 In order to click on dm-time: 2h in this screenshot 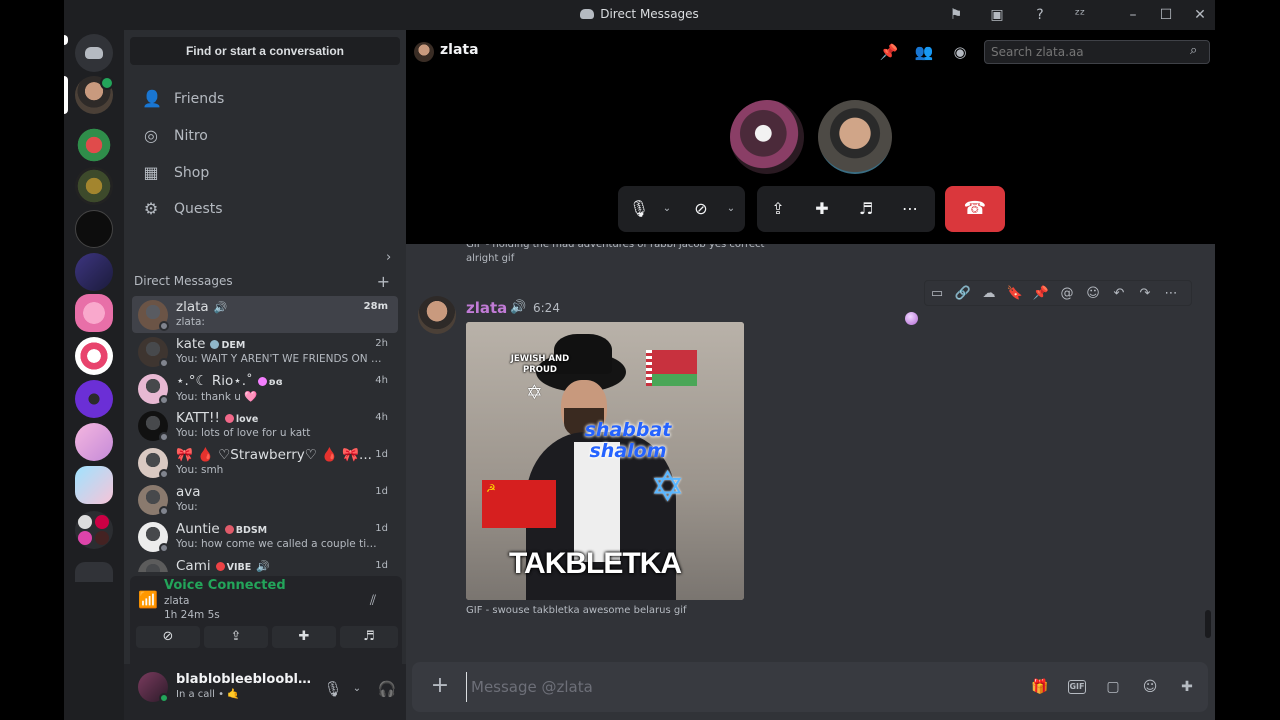, I will do `click(381, 343)`.